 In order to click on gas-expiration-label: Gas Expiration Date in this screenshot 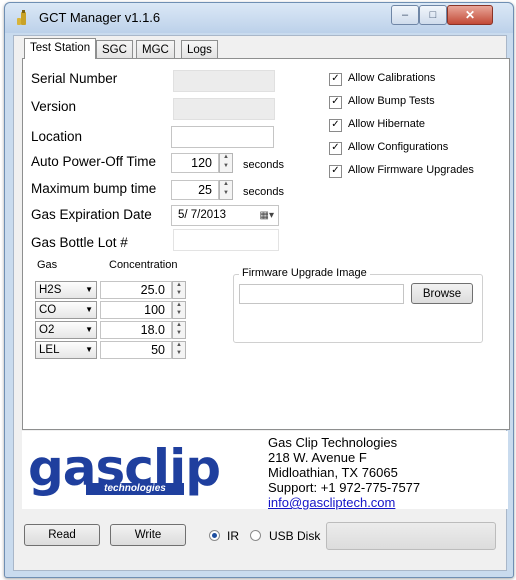, I will do `click(91, 214)`.